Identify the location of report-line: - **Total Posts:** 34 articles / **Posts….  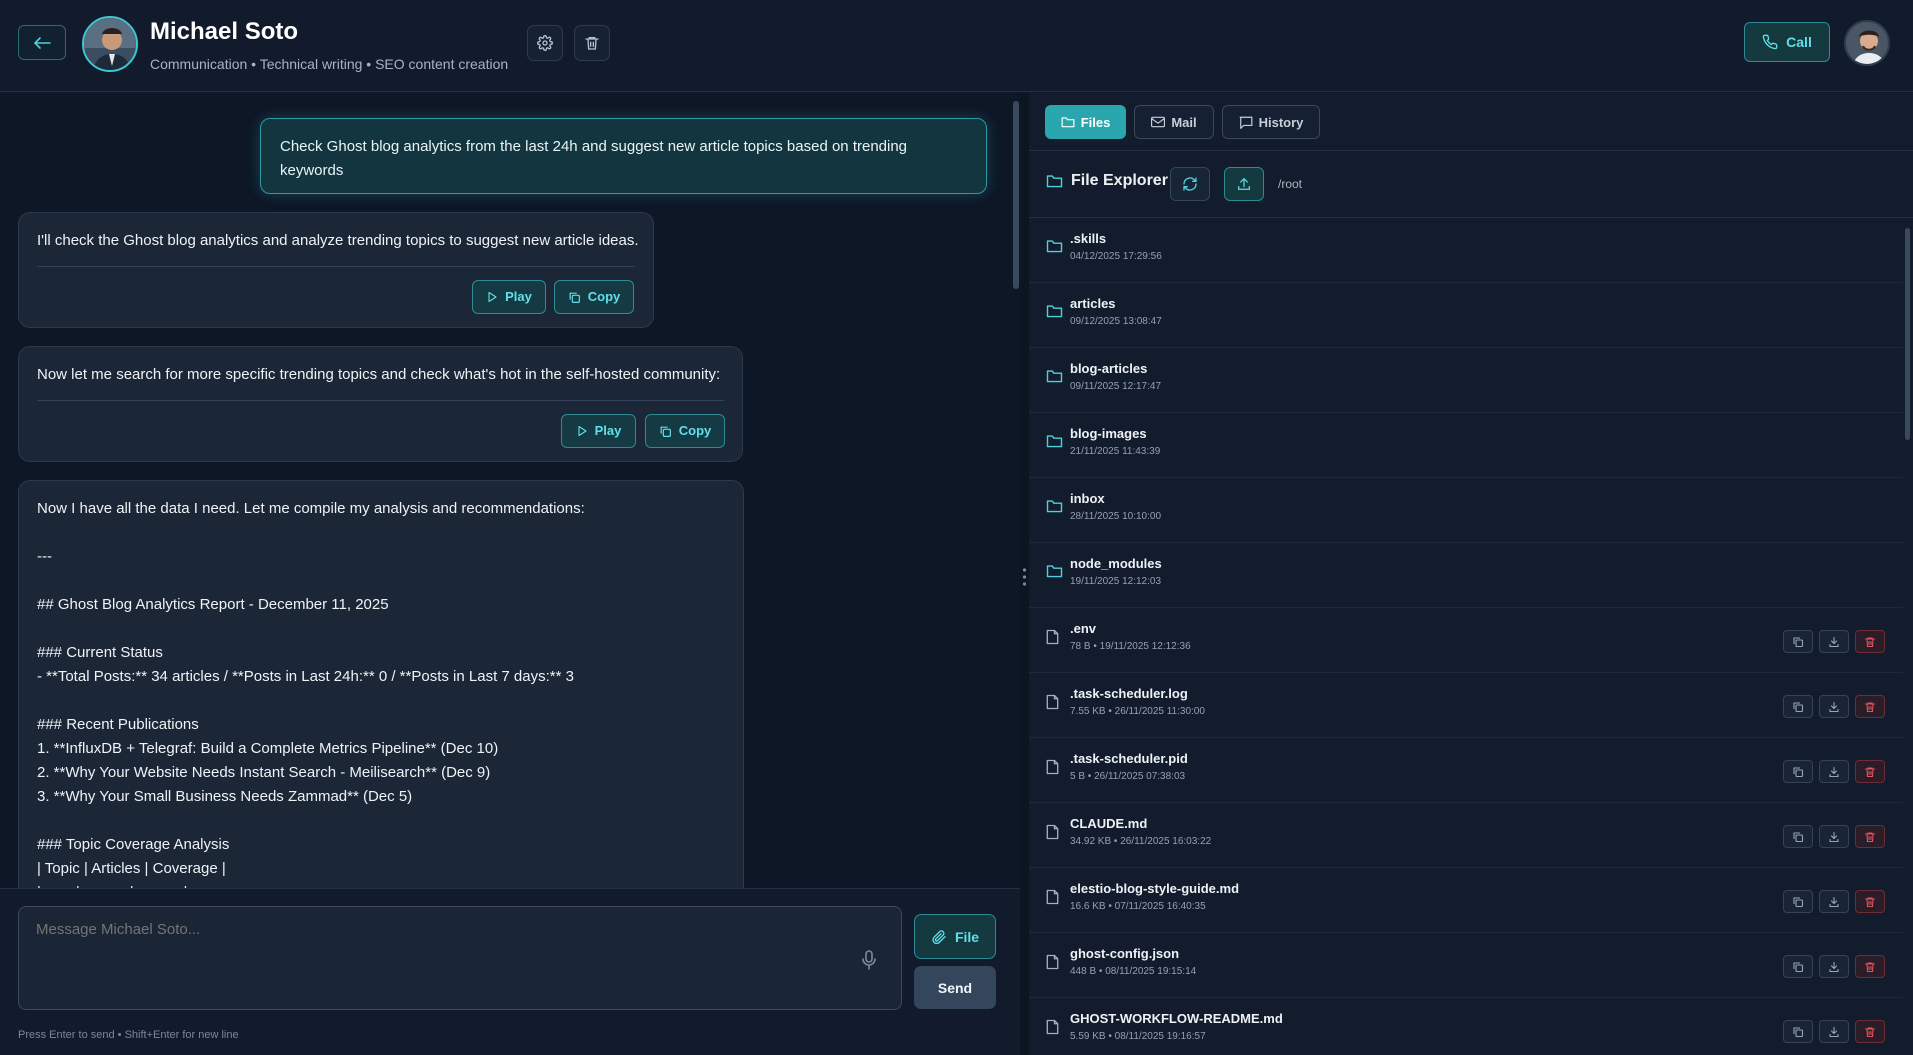
(305, 676).